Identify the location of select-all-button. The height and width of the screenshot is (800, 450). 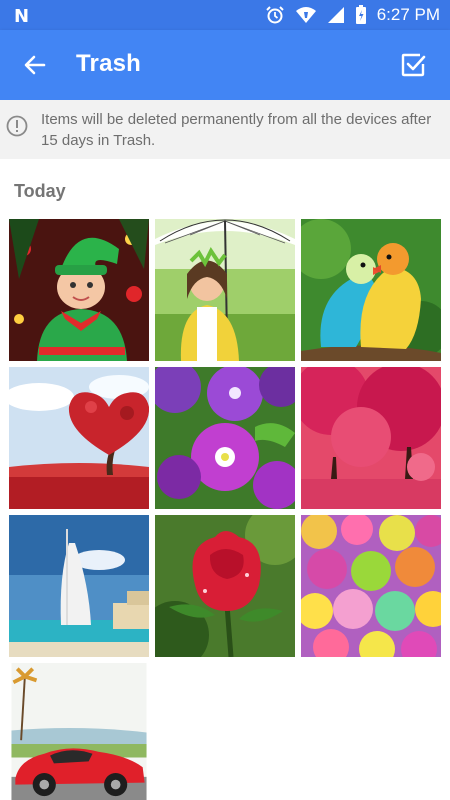
(413, 65).